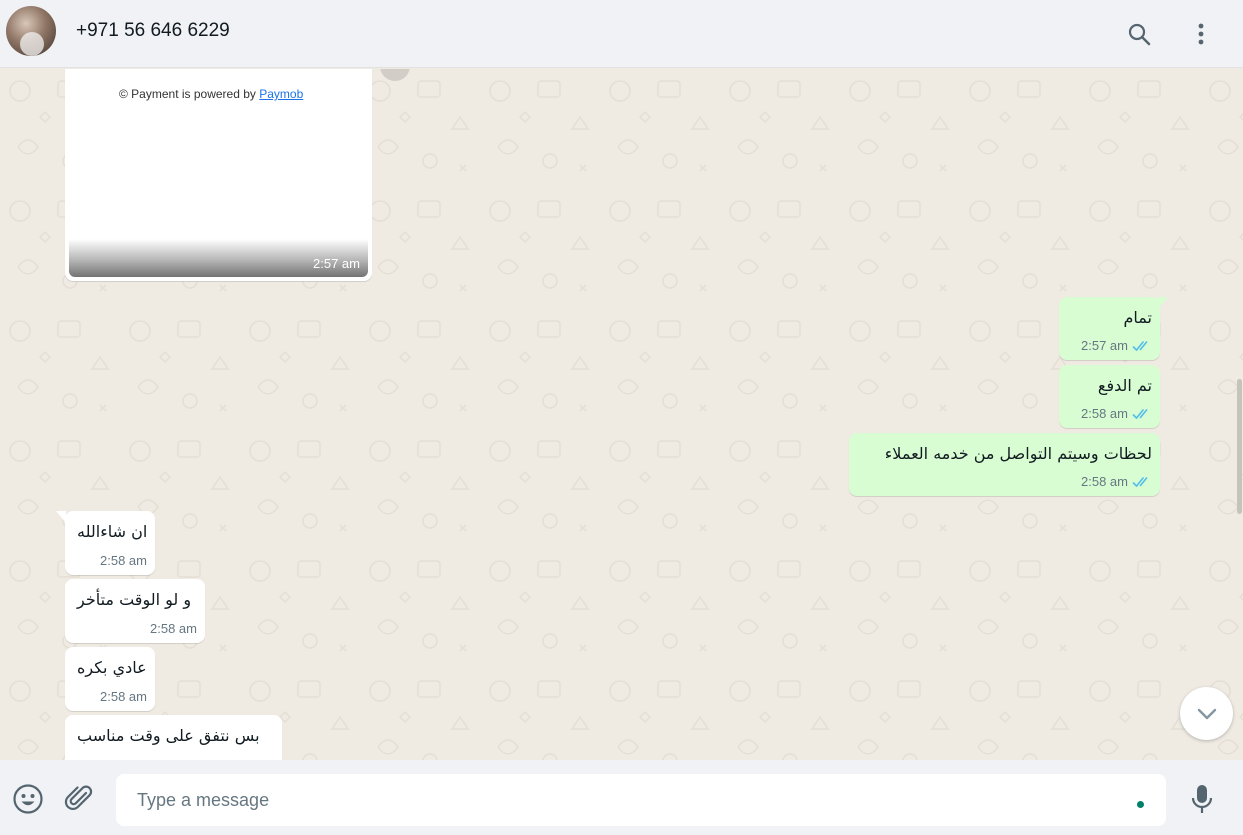  Describe the element at coordinates (1139, 34) in the screenshot. I see `search-icon` at that location.